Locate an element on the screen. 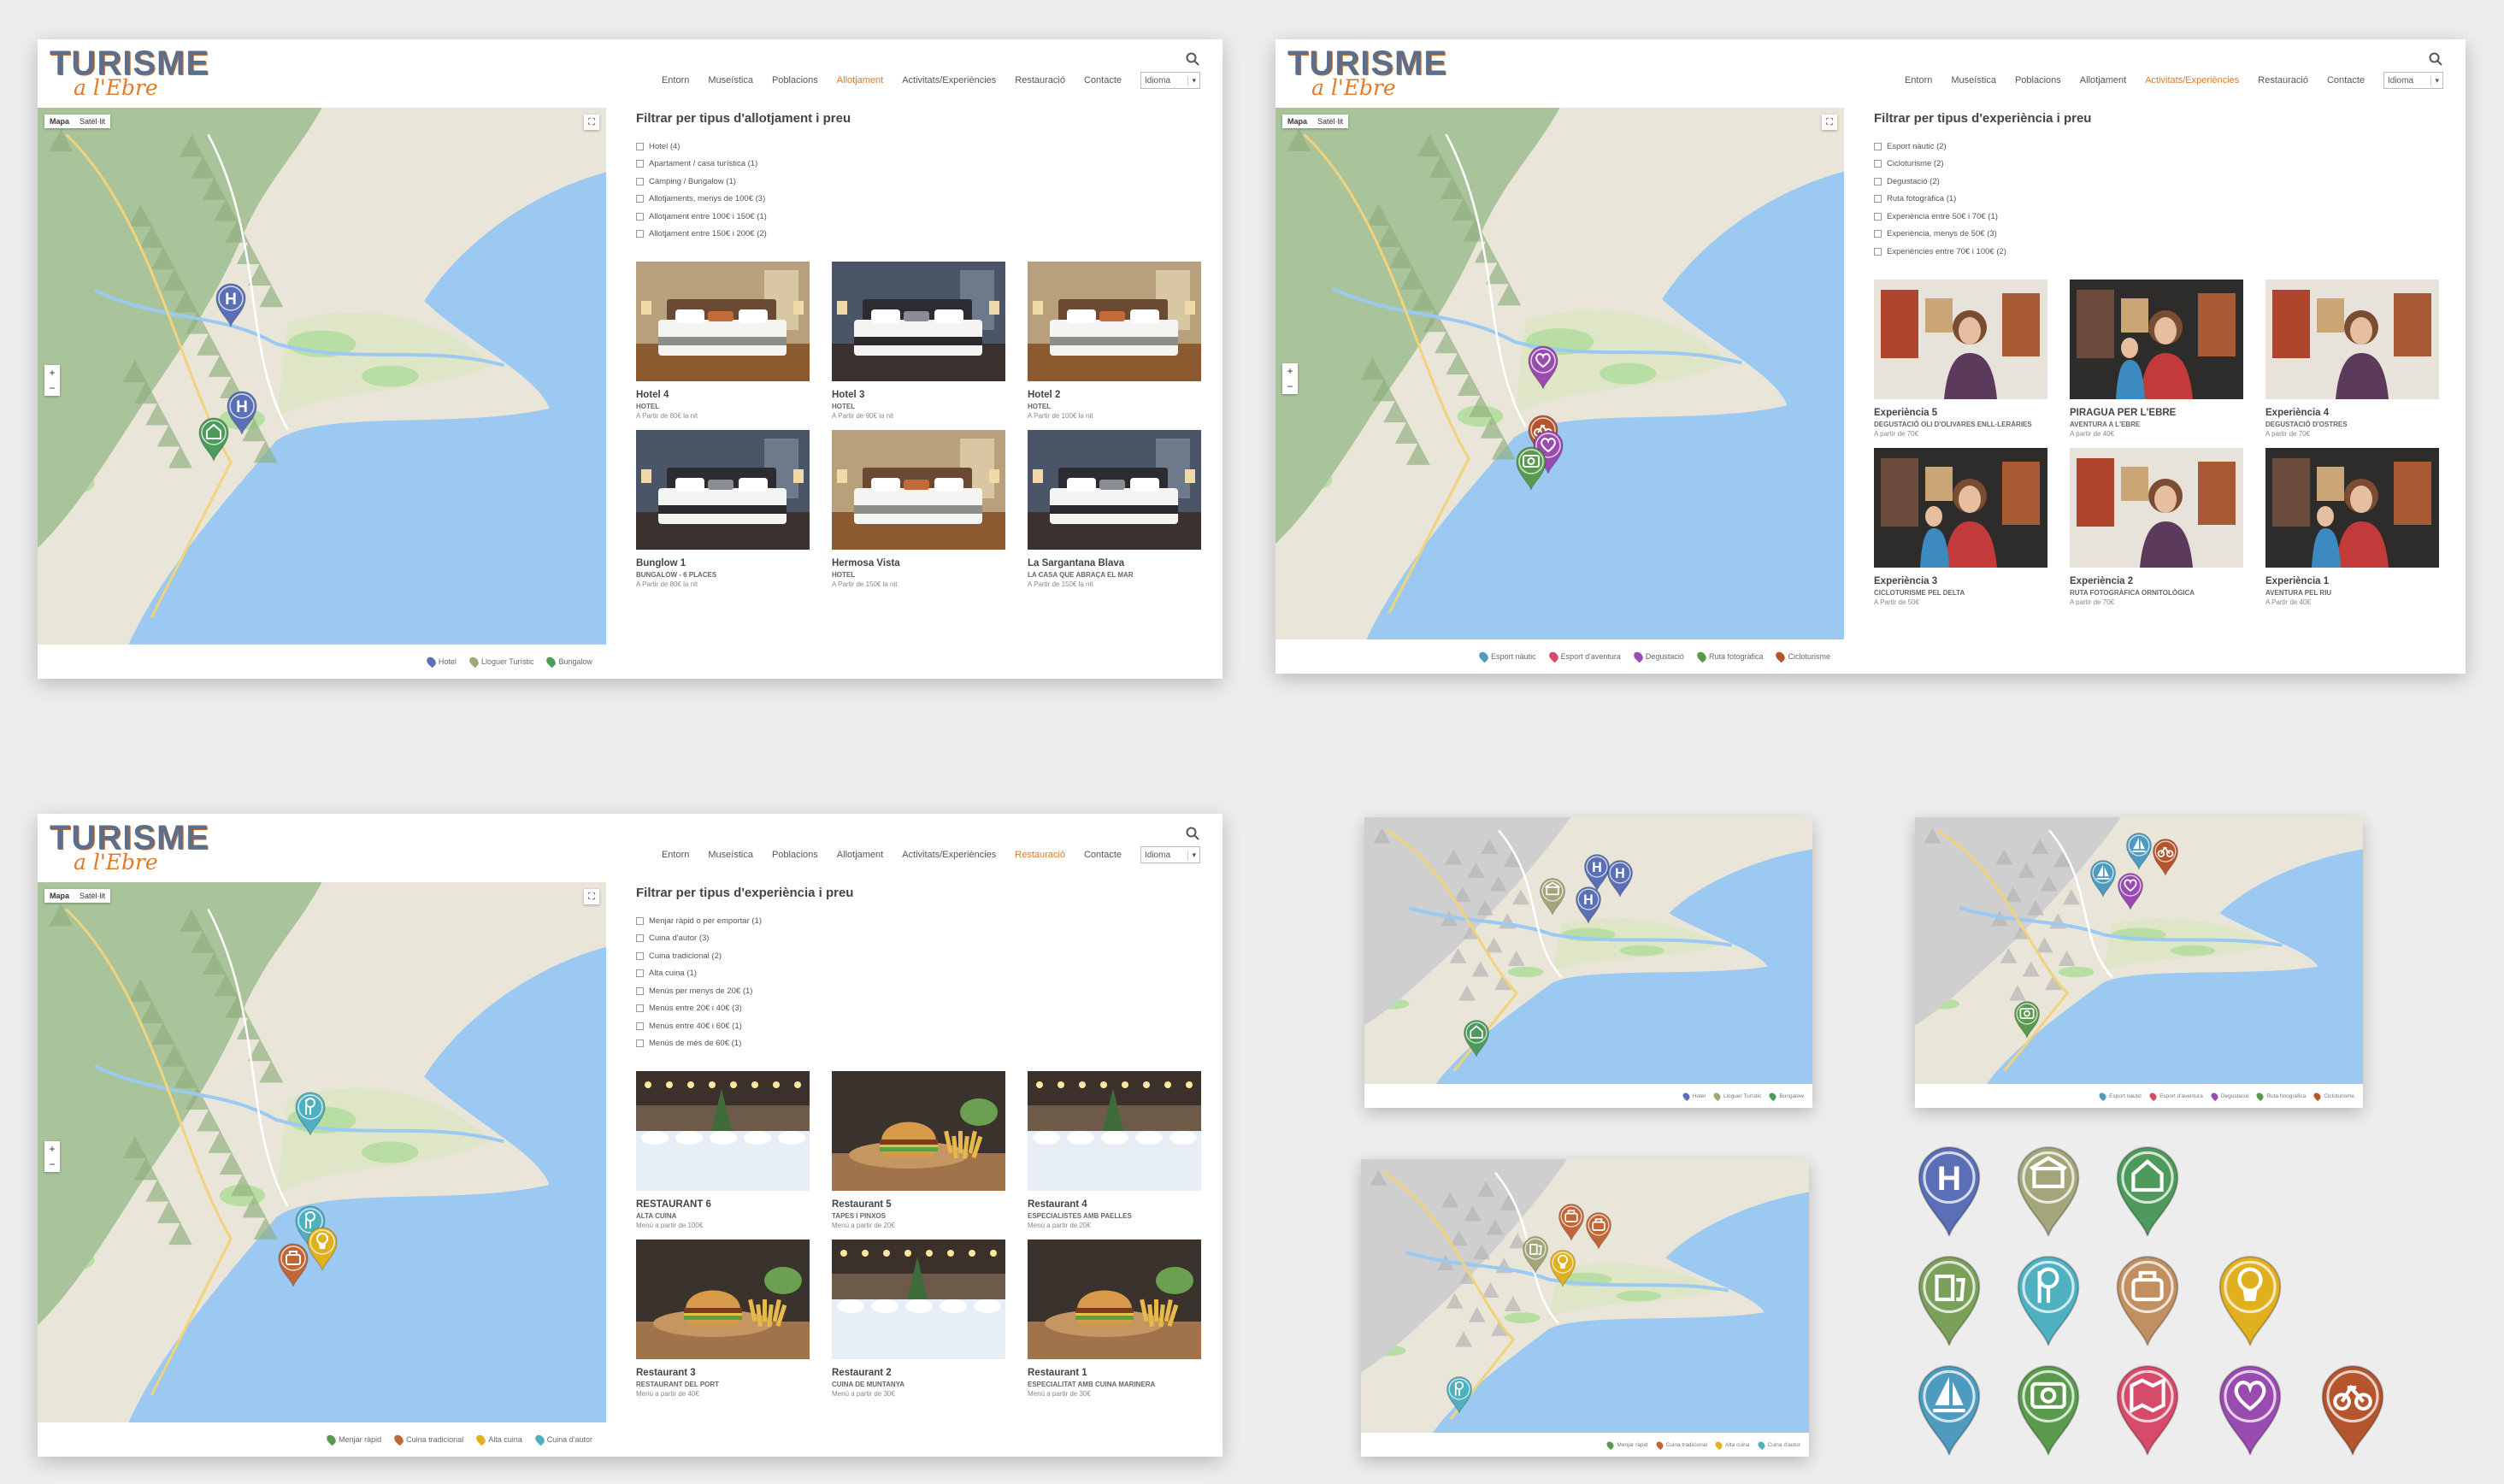  filter-option: Cuina tradicional (2) is located at coordinates (919, 956).